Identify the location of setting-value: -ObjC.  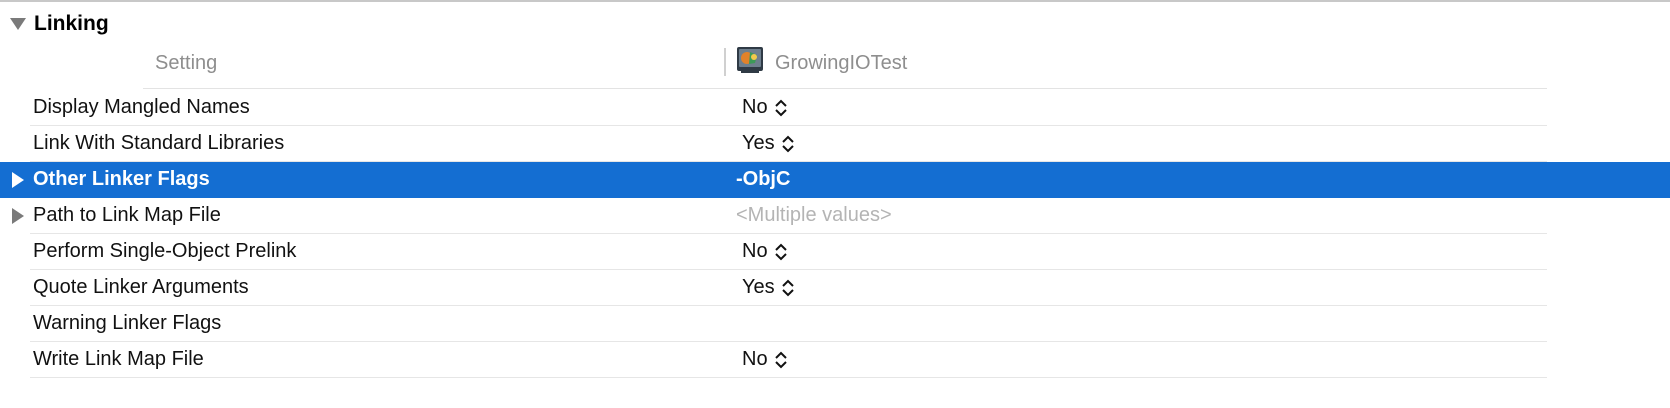
(763, 179).